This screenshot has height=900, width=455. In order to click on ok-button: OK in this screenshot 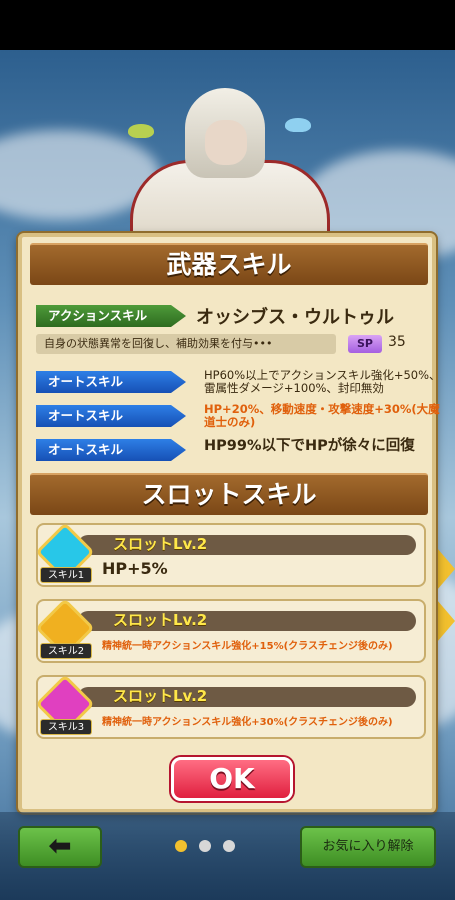, I will do `click(232, 779)`.